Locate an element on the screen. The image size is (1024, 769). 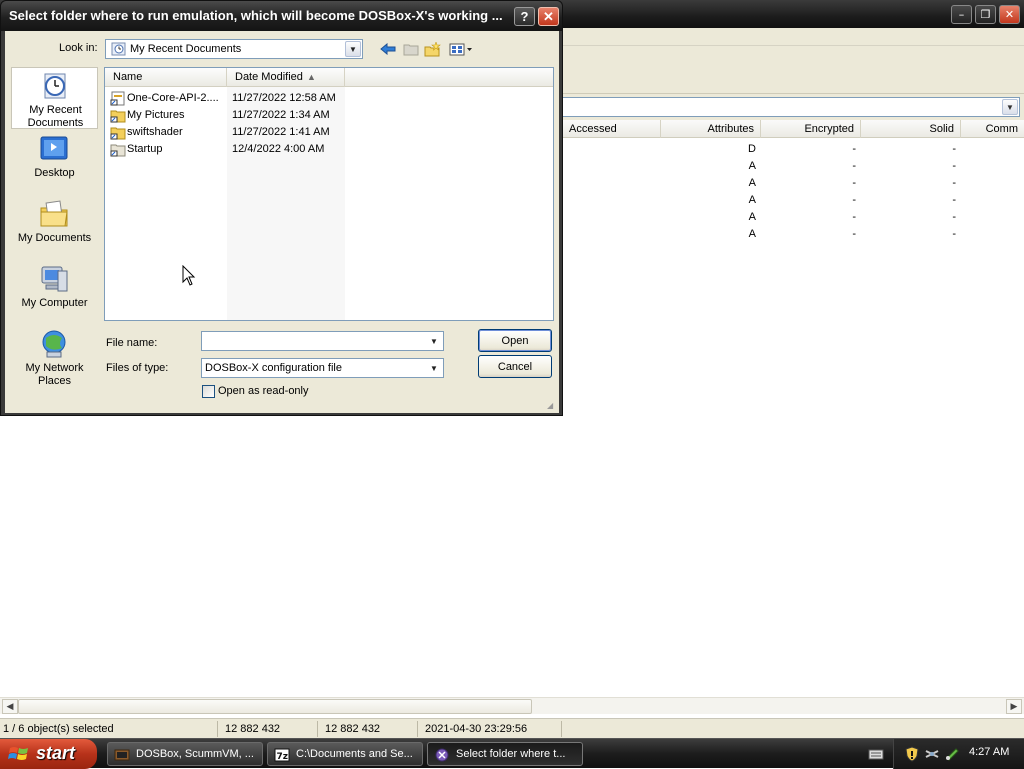
svg-text: 7z is located at coordinates (283, 757).